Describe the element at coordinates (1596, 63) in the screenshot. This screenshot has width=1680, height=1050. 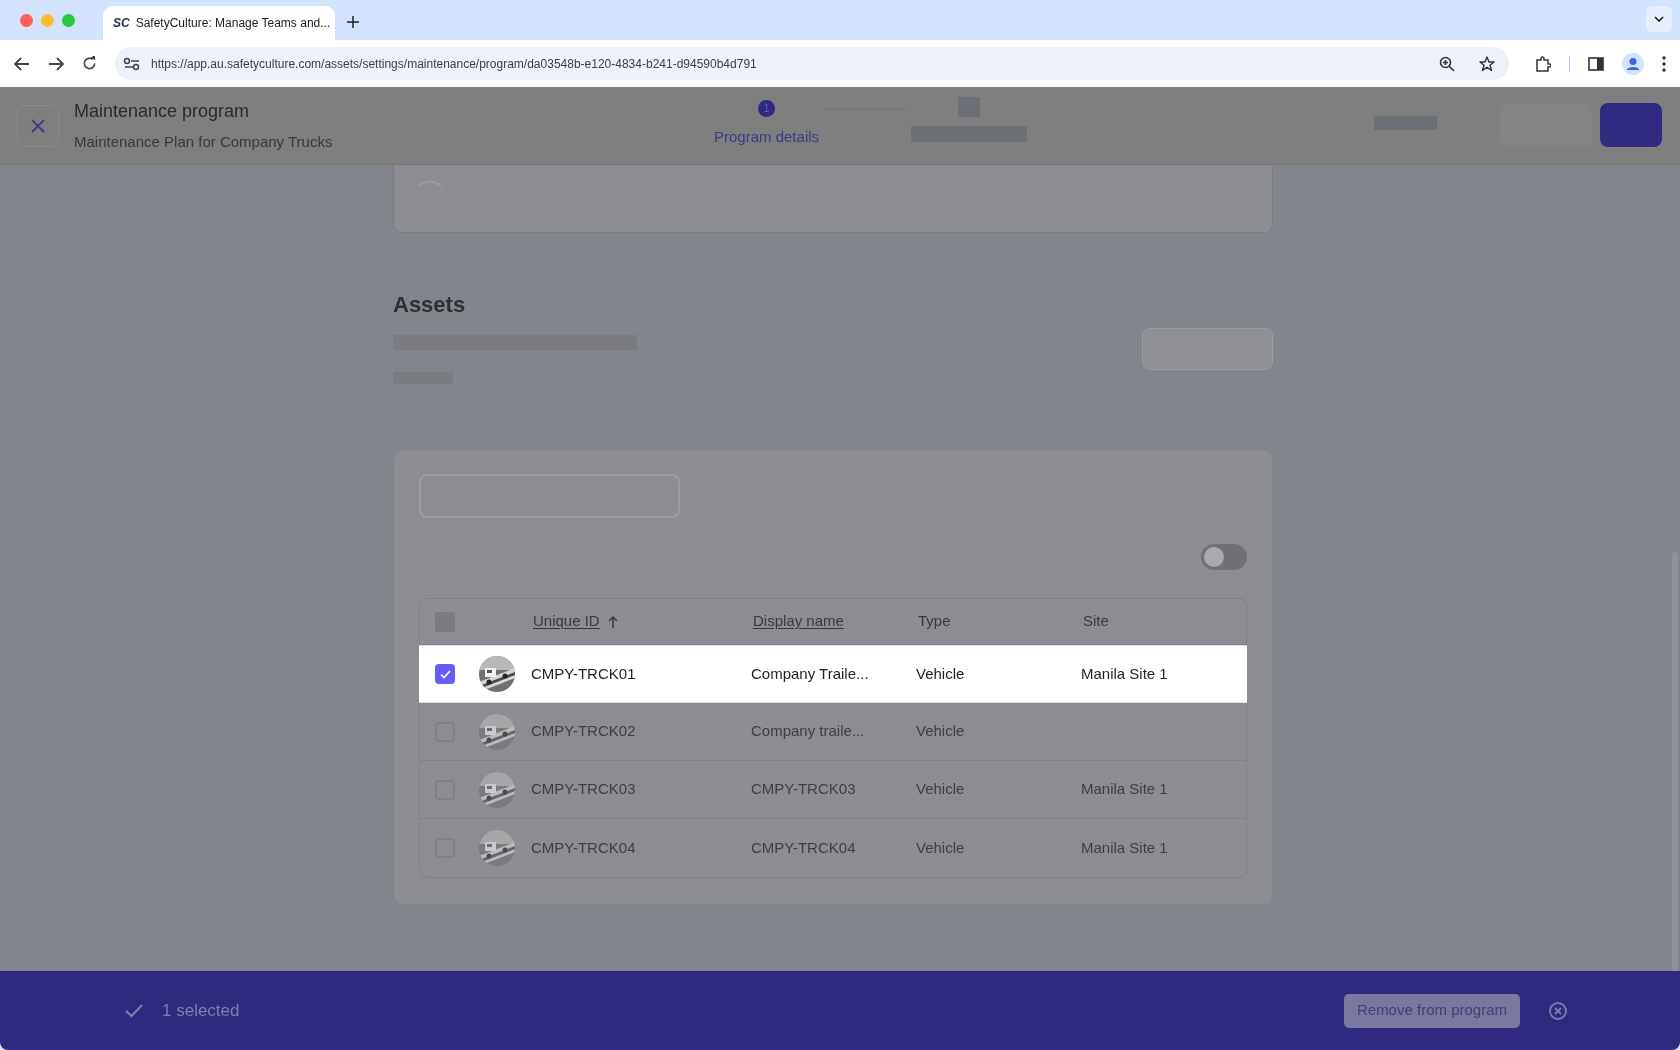
I see `side-panel-icon` at that location.